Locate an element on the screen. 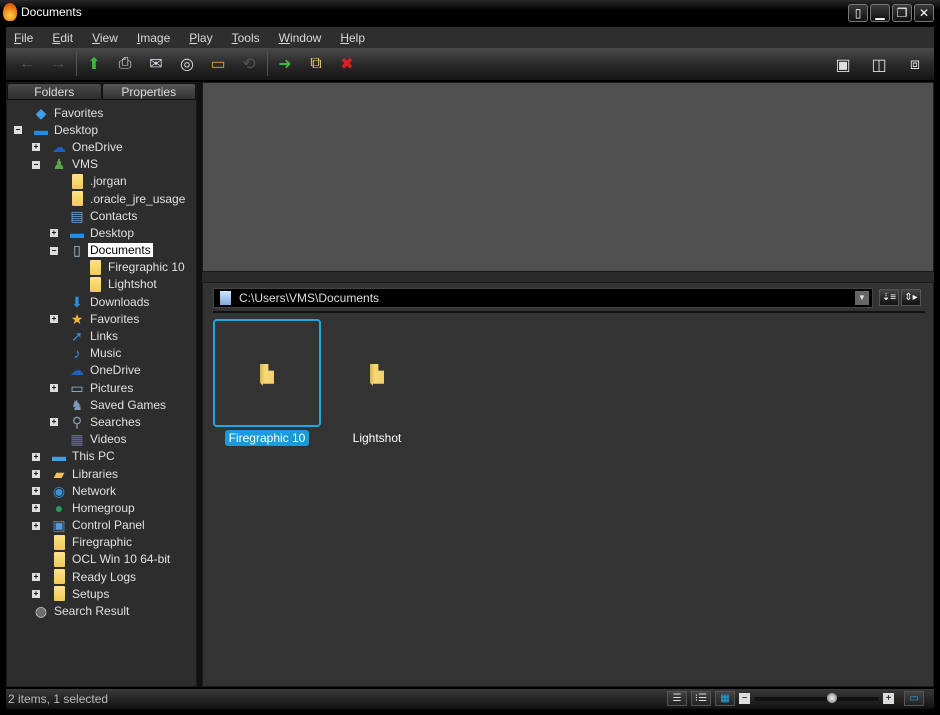 This screenshot has width=940, height=715. panel-layout-icon: ◫ is located at coordinates (879, 65).